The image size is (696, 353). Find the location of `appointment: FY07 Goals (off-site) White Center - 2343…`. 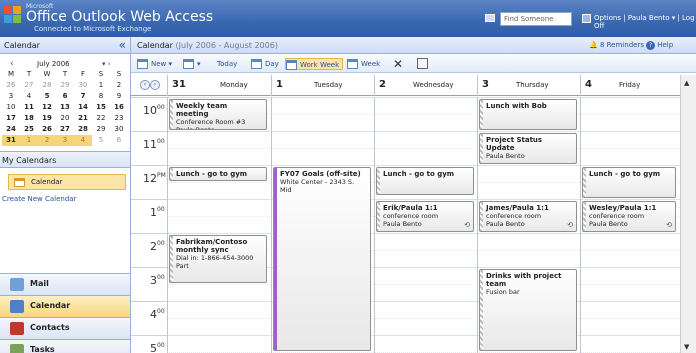

appointment: FY07 Goals (off-site) White Center - 2343… is located at coordinates (322, 259).